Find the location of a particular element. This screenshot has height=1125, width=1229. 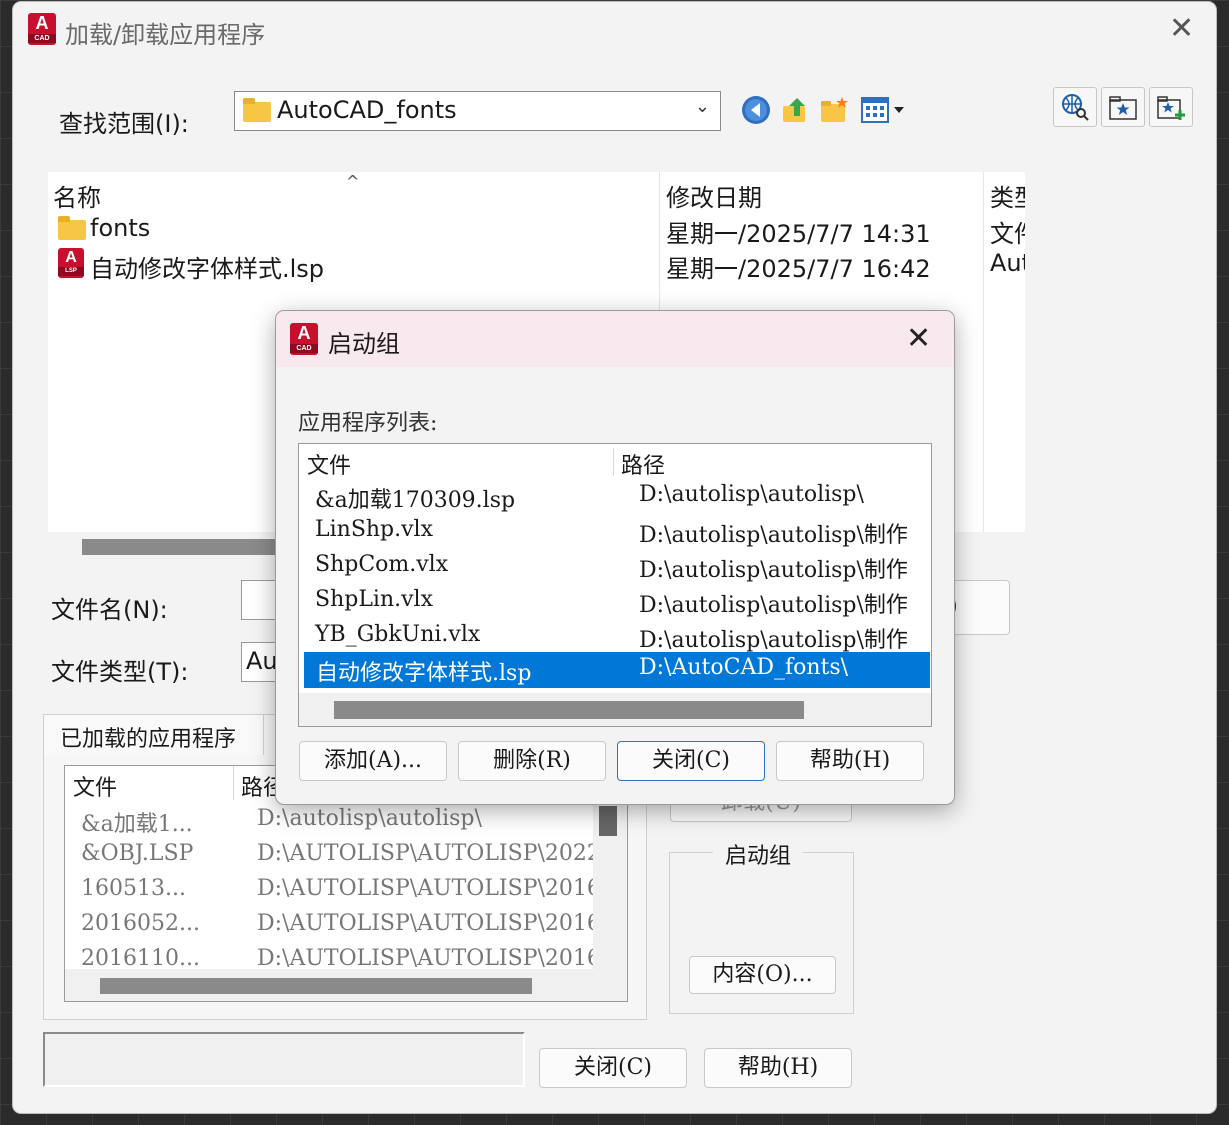

lsp-file-icon: A LSP is located at coordinates (71, 263).